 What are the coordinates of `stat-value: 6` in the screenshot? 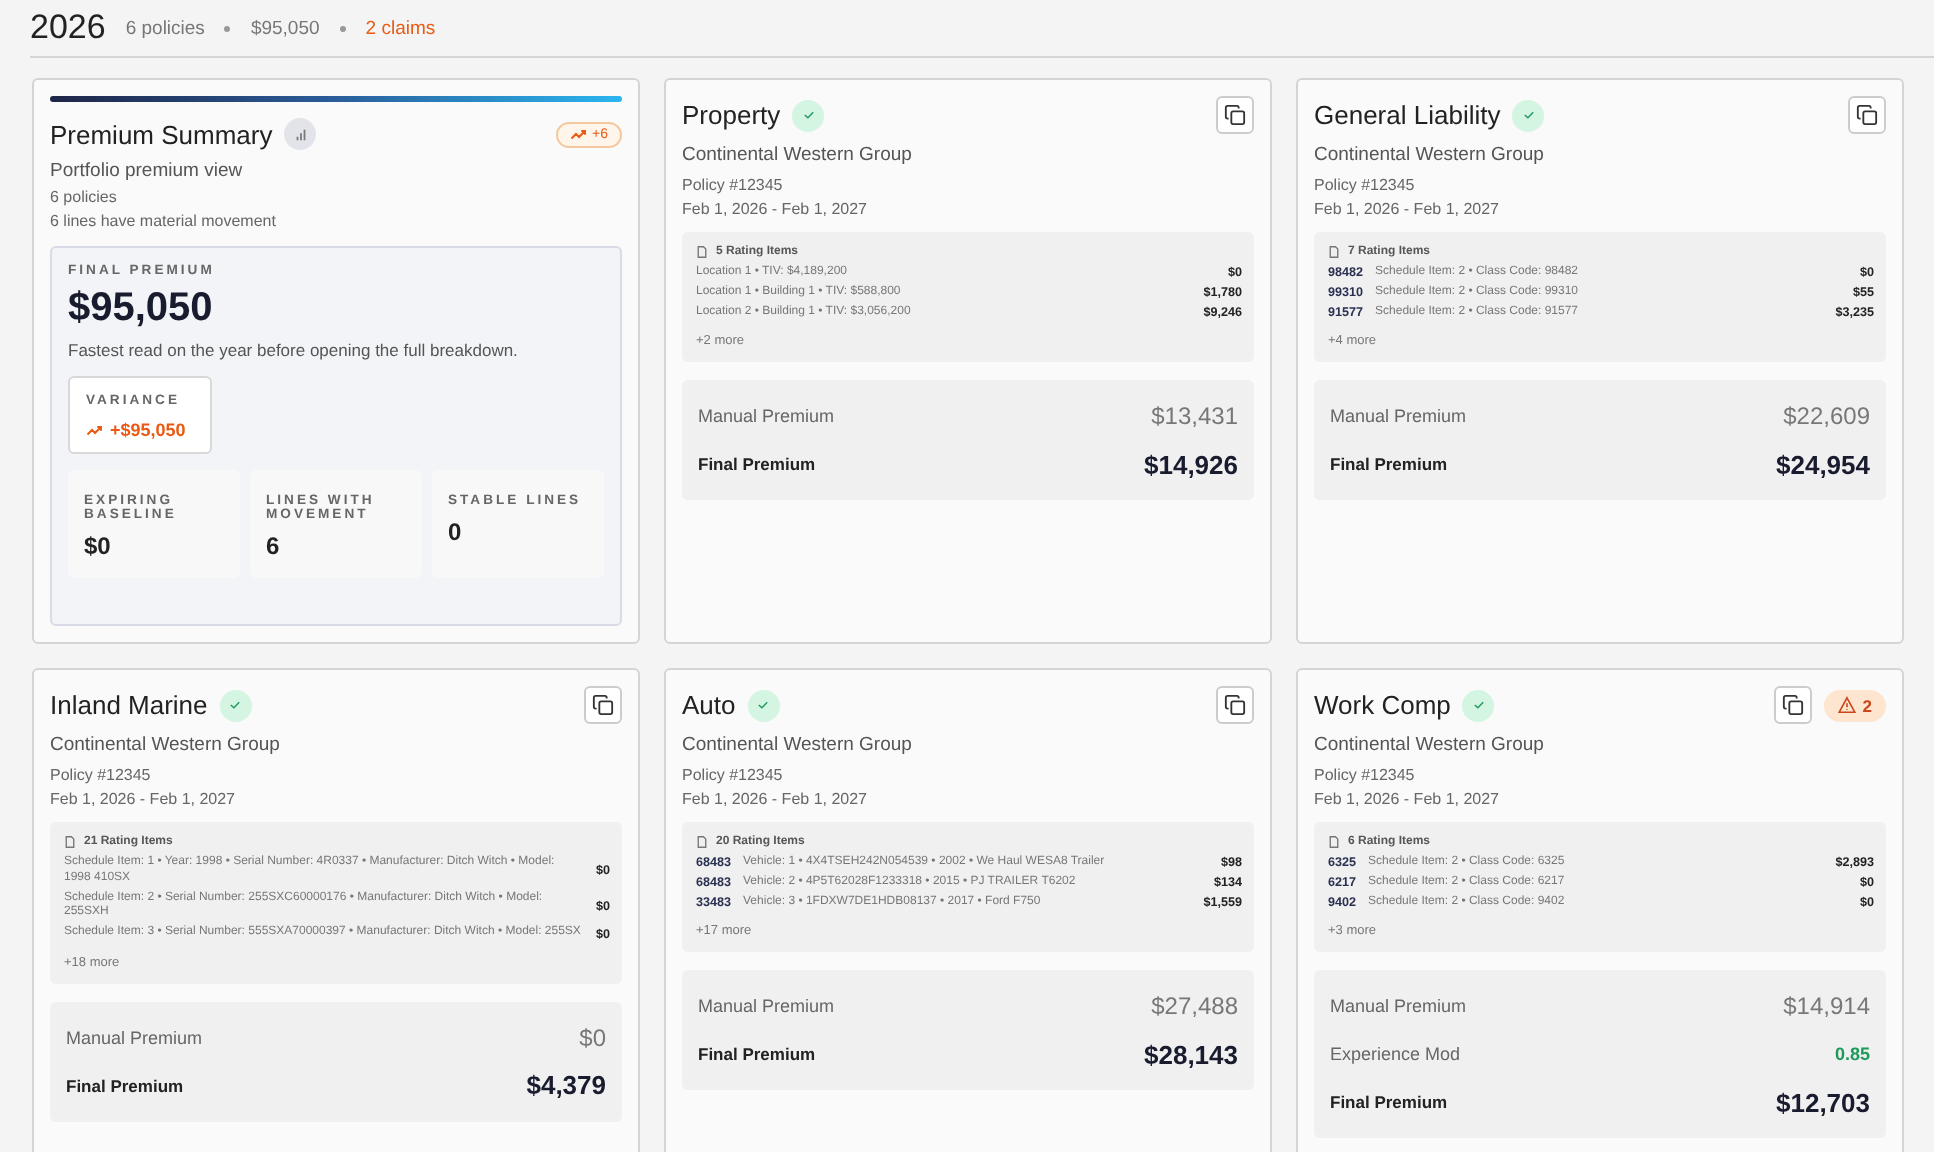 It's located at (274, 546).